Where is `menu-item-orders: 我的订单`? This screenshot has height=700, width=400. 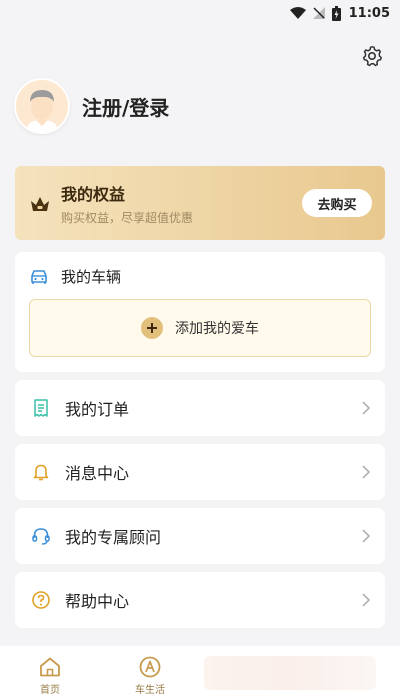
menu-item-orders: 我的订单 is located at coordinates (200, 408).